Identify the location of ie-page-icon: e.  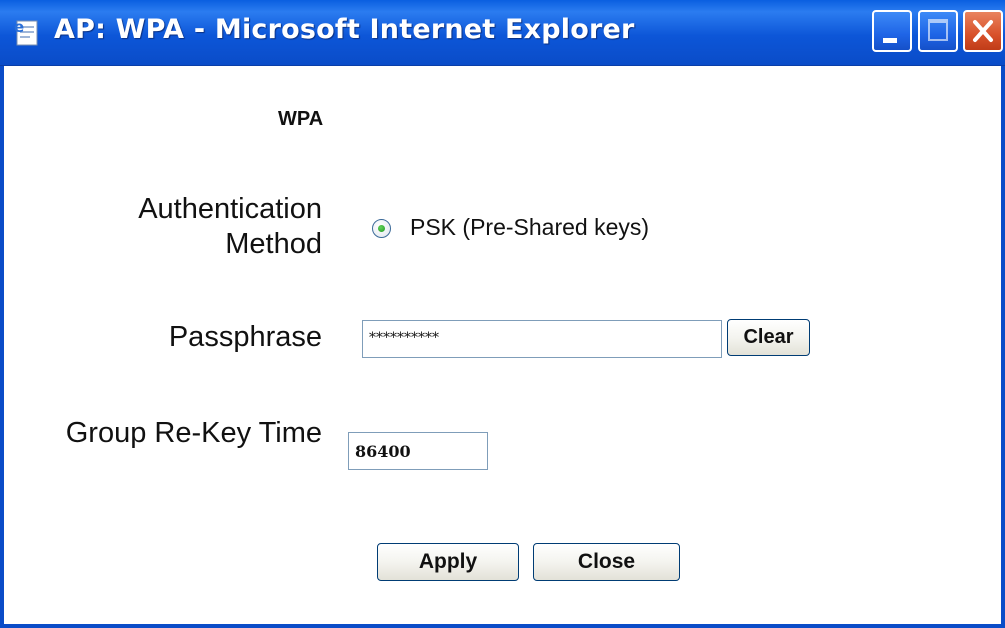
(26, 32).